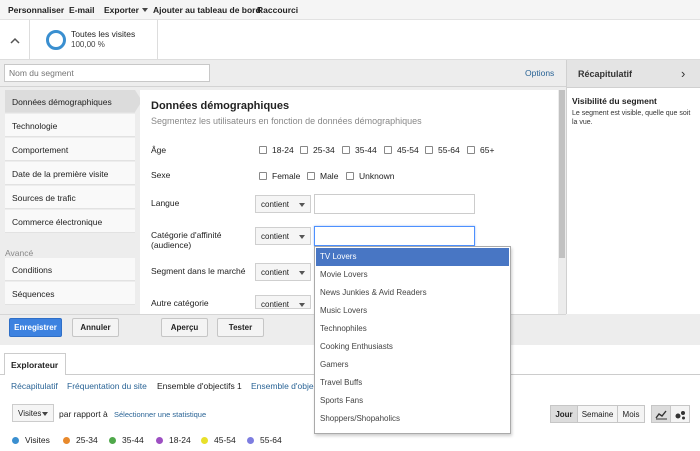 The image size is (700, 451). Describe the element at coordinates (60, 174) in the screenshot. I see `sidebar-item-label: Date de la première visite` at that location.